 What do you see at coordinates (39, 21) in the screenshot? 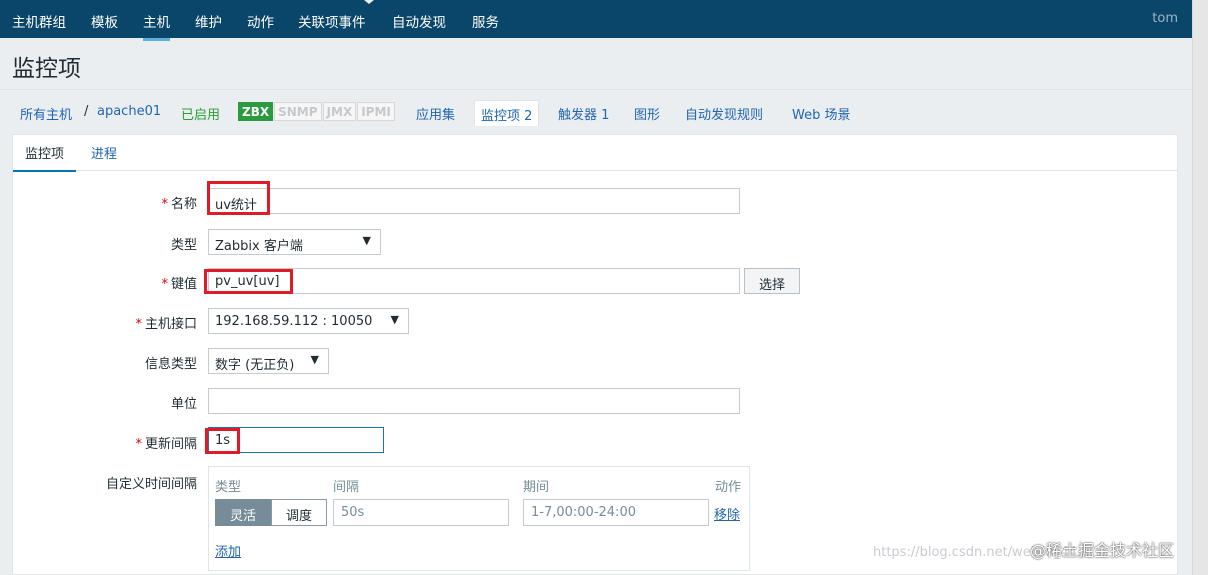
I see `nav-host-groups: 主机群组` at bounding box center [39, 21].